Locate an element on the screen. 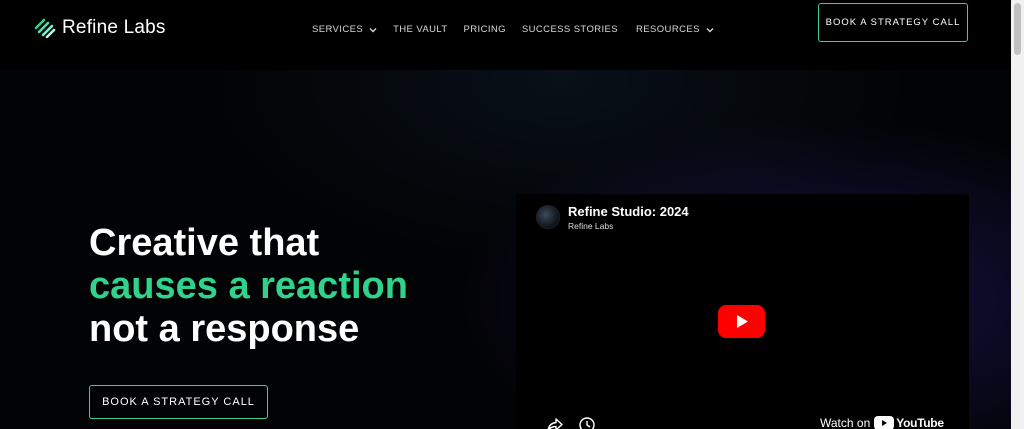  video-header: Refine Studio: 2024 Refine Labs is located at coordinates (612, 217).